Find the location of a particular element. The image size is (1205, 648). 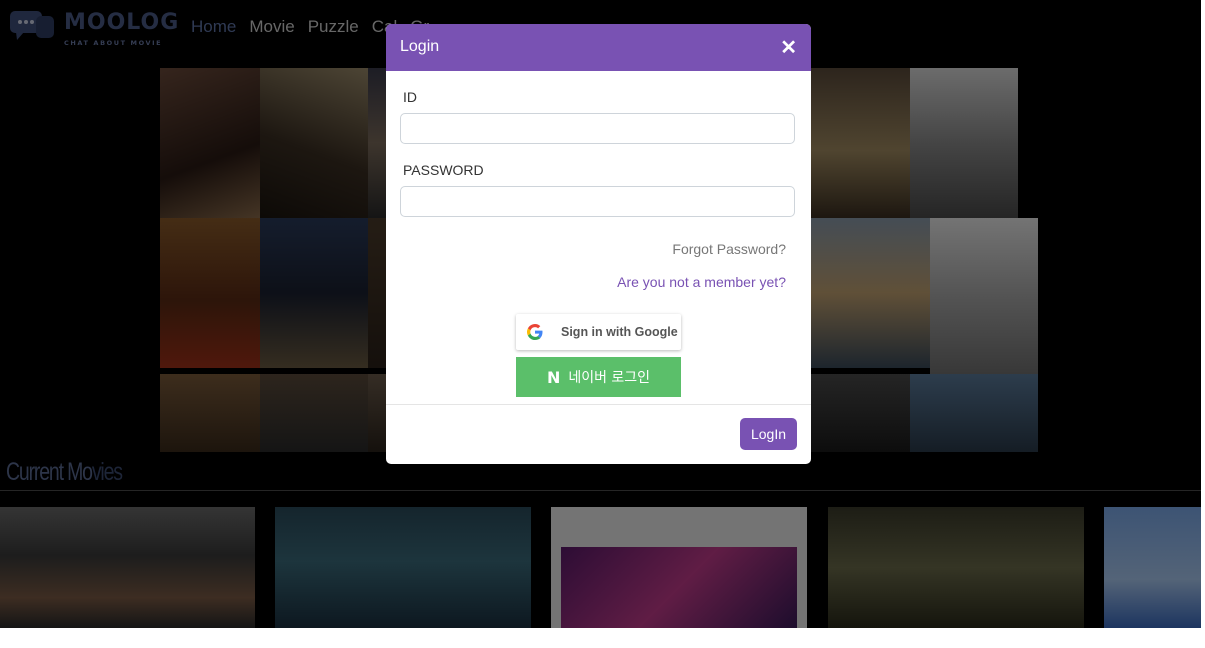

naver-login-button: N 네이버 로그인 is located at coordinates (598, 377).